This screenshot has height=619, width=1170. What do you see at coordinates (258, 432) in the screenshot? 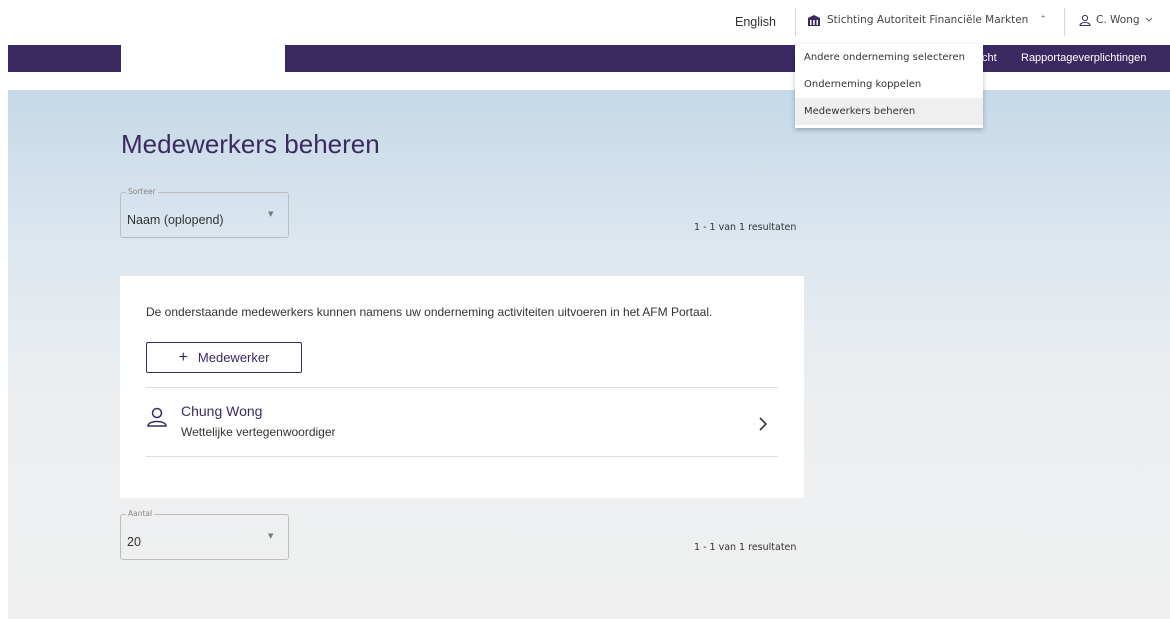
I see `employee-role: Wettelijke vertegenwoordiger` at bounding box center [258, 432].